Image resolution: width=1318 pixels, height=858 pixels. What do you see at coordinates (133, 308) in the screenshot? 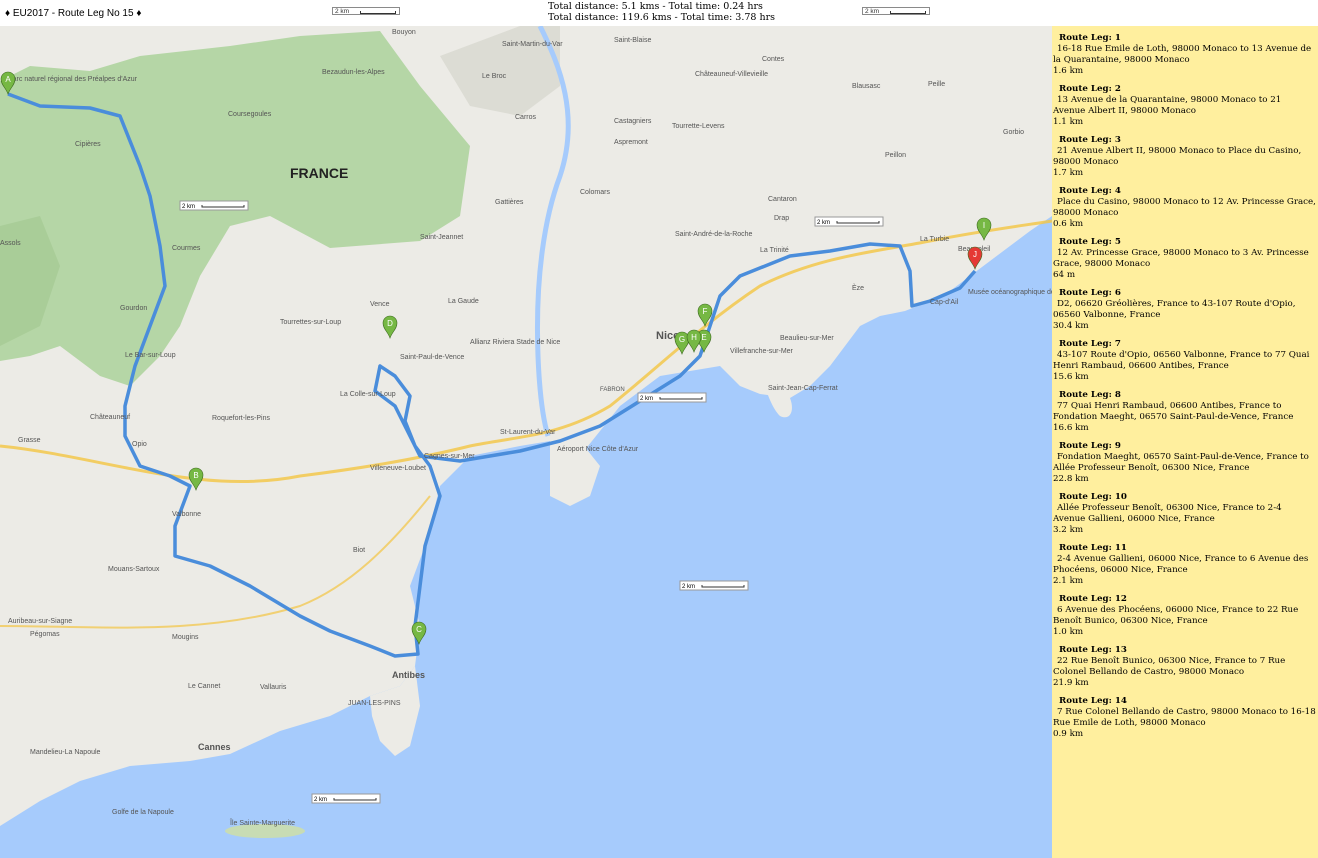
I see `map-place-label: Gourdon` at bounding box center [133, 308].